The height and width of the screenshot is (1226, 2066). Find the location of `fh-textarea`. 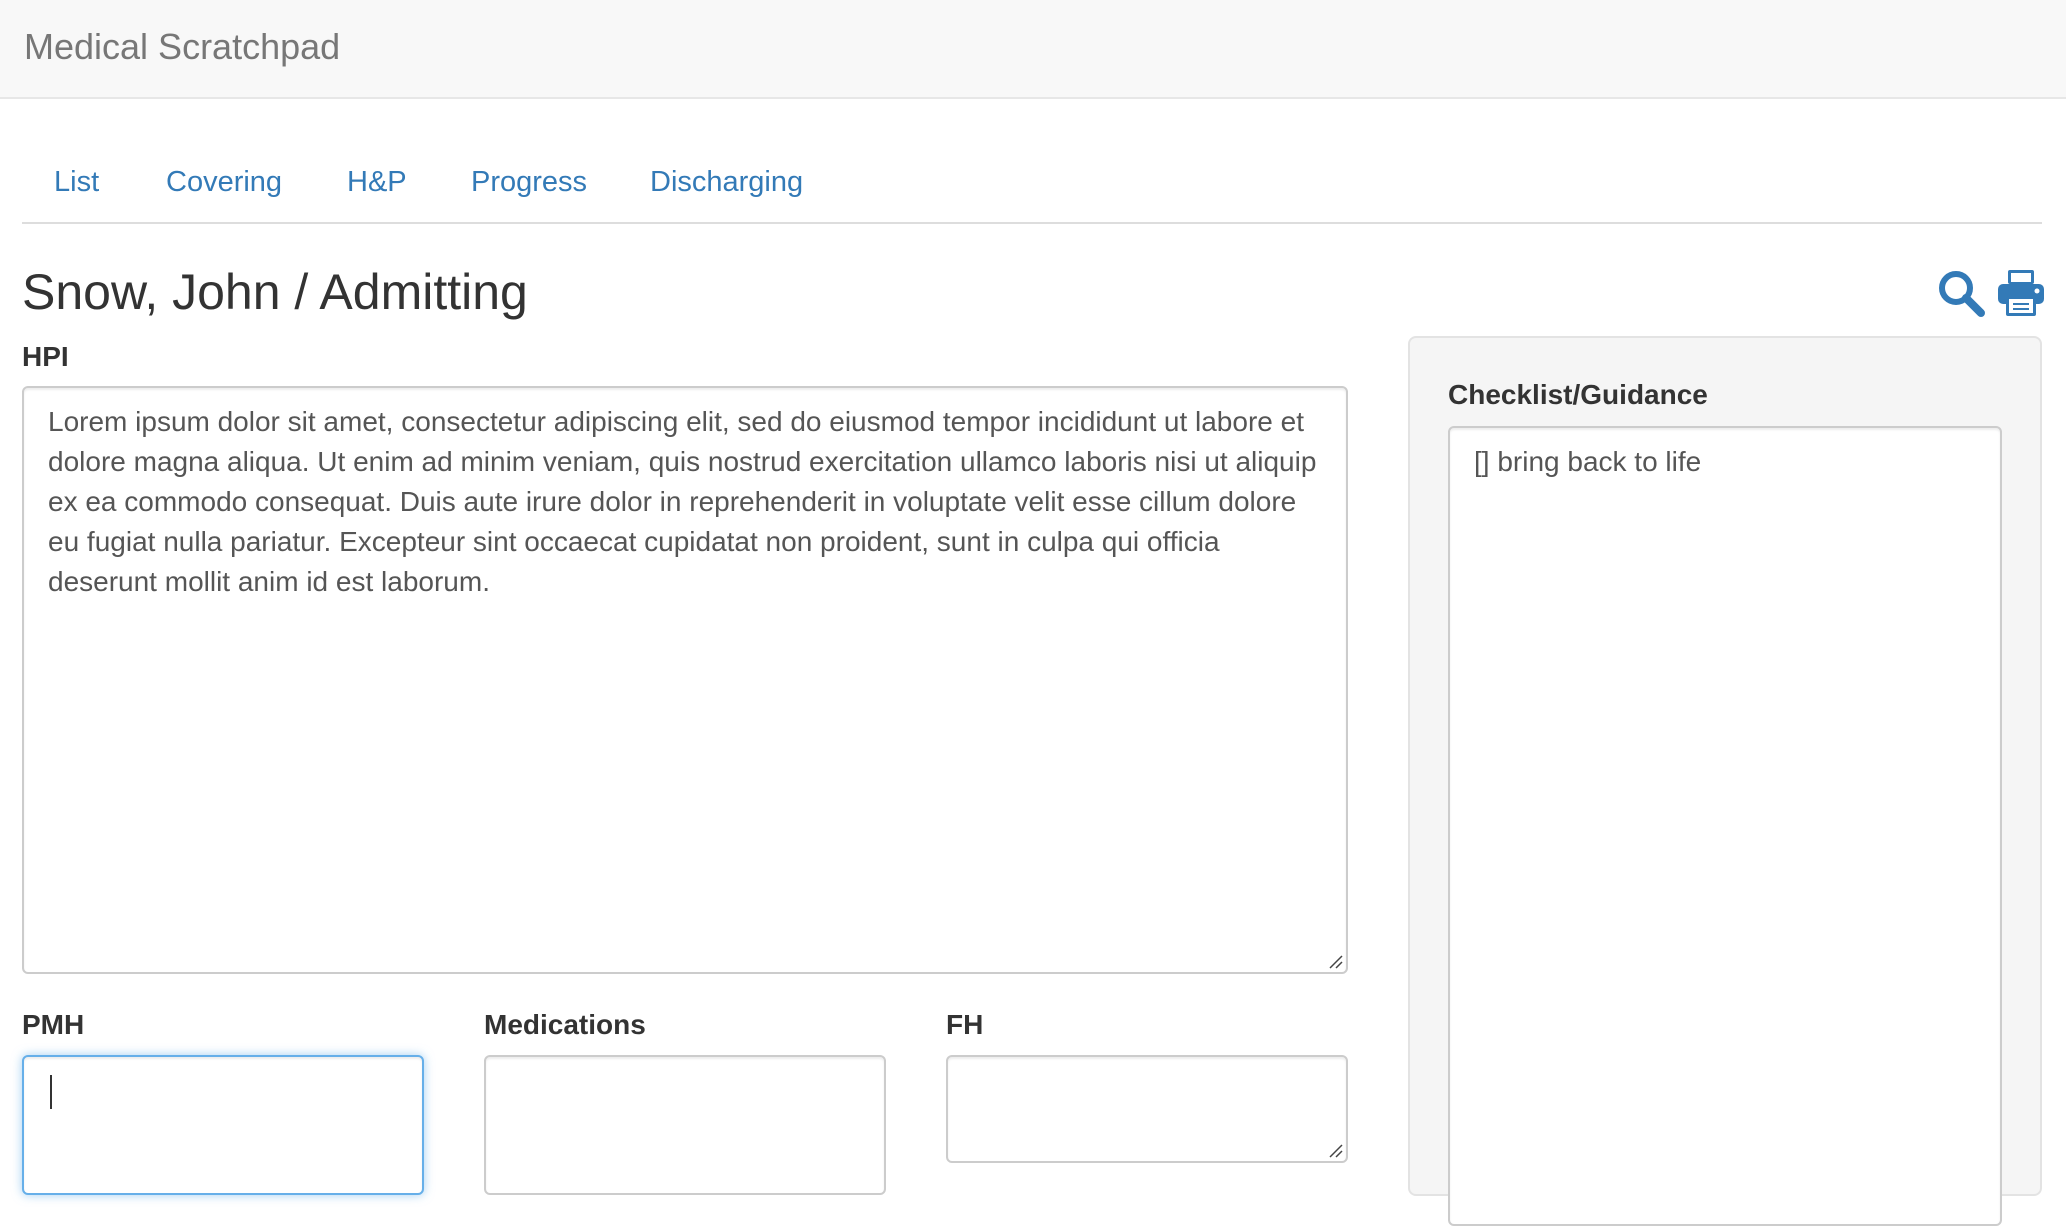

fh-textarea is located at coordinates (1147, 1109).